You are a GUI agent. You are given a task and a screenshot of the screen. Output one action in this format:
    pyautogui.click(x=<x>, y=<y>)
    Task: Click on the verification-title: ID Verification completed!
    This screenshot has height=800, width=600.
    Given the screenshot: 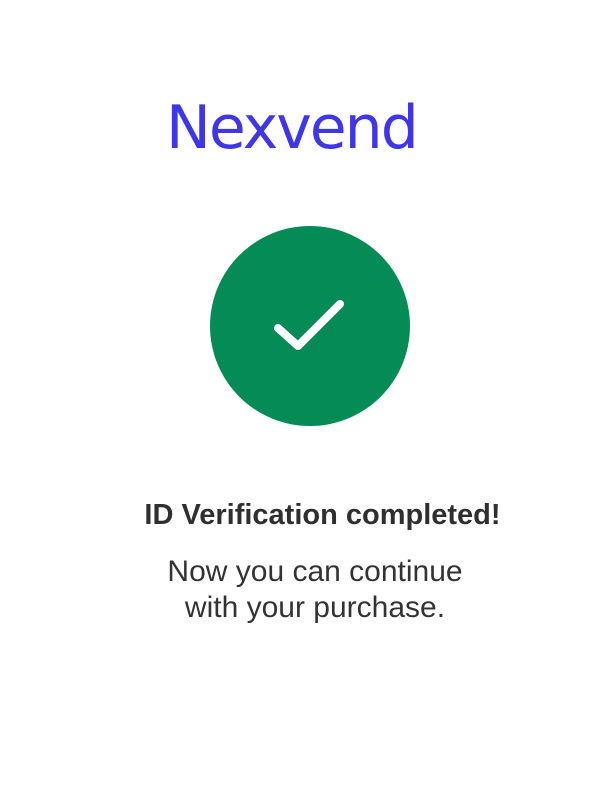 What is the action you would take?
    pyautogui.click(x=322, y=515)
    